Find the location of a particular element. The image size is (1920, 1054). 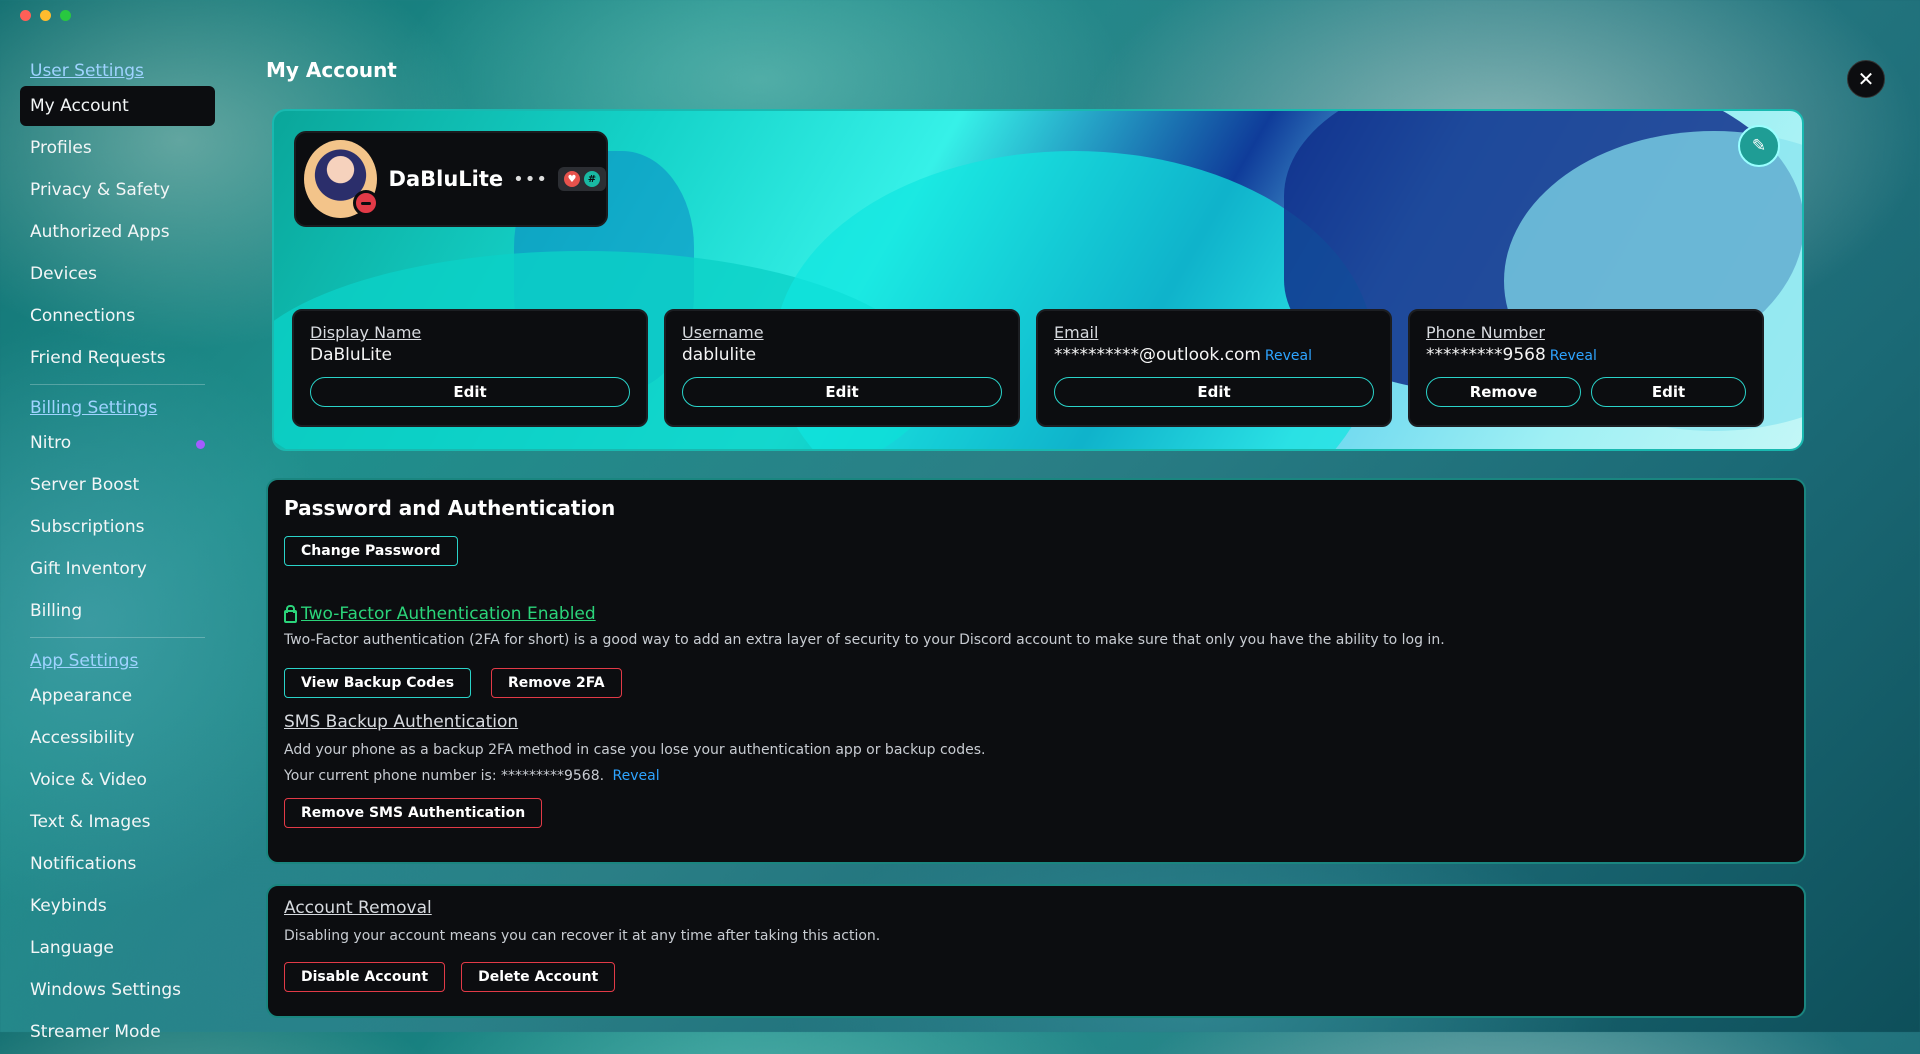

window-controls is located at coordinates (45, 15).